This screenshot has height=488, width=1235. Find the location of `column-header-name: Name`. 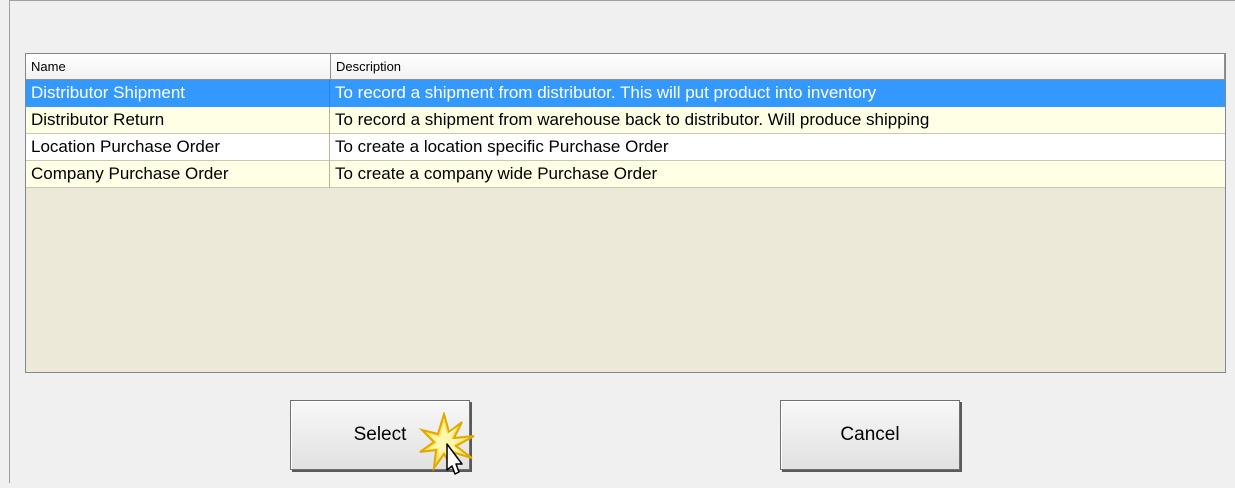

column-header-name: Name is located at coordinates (178, 66).